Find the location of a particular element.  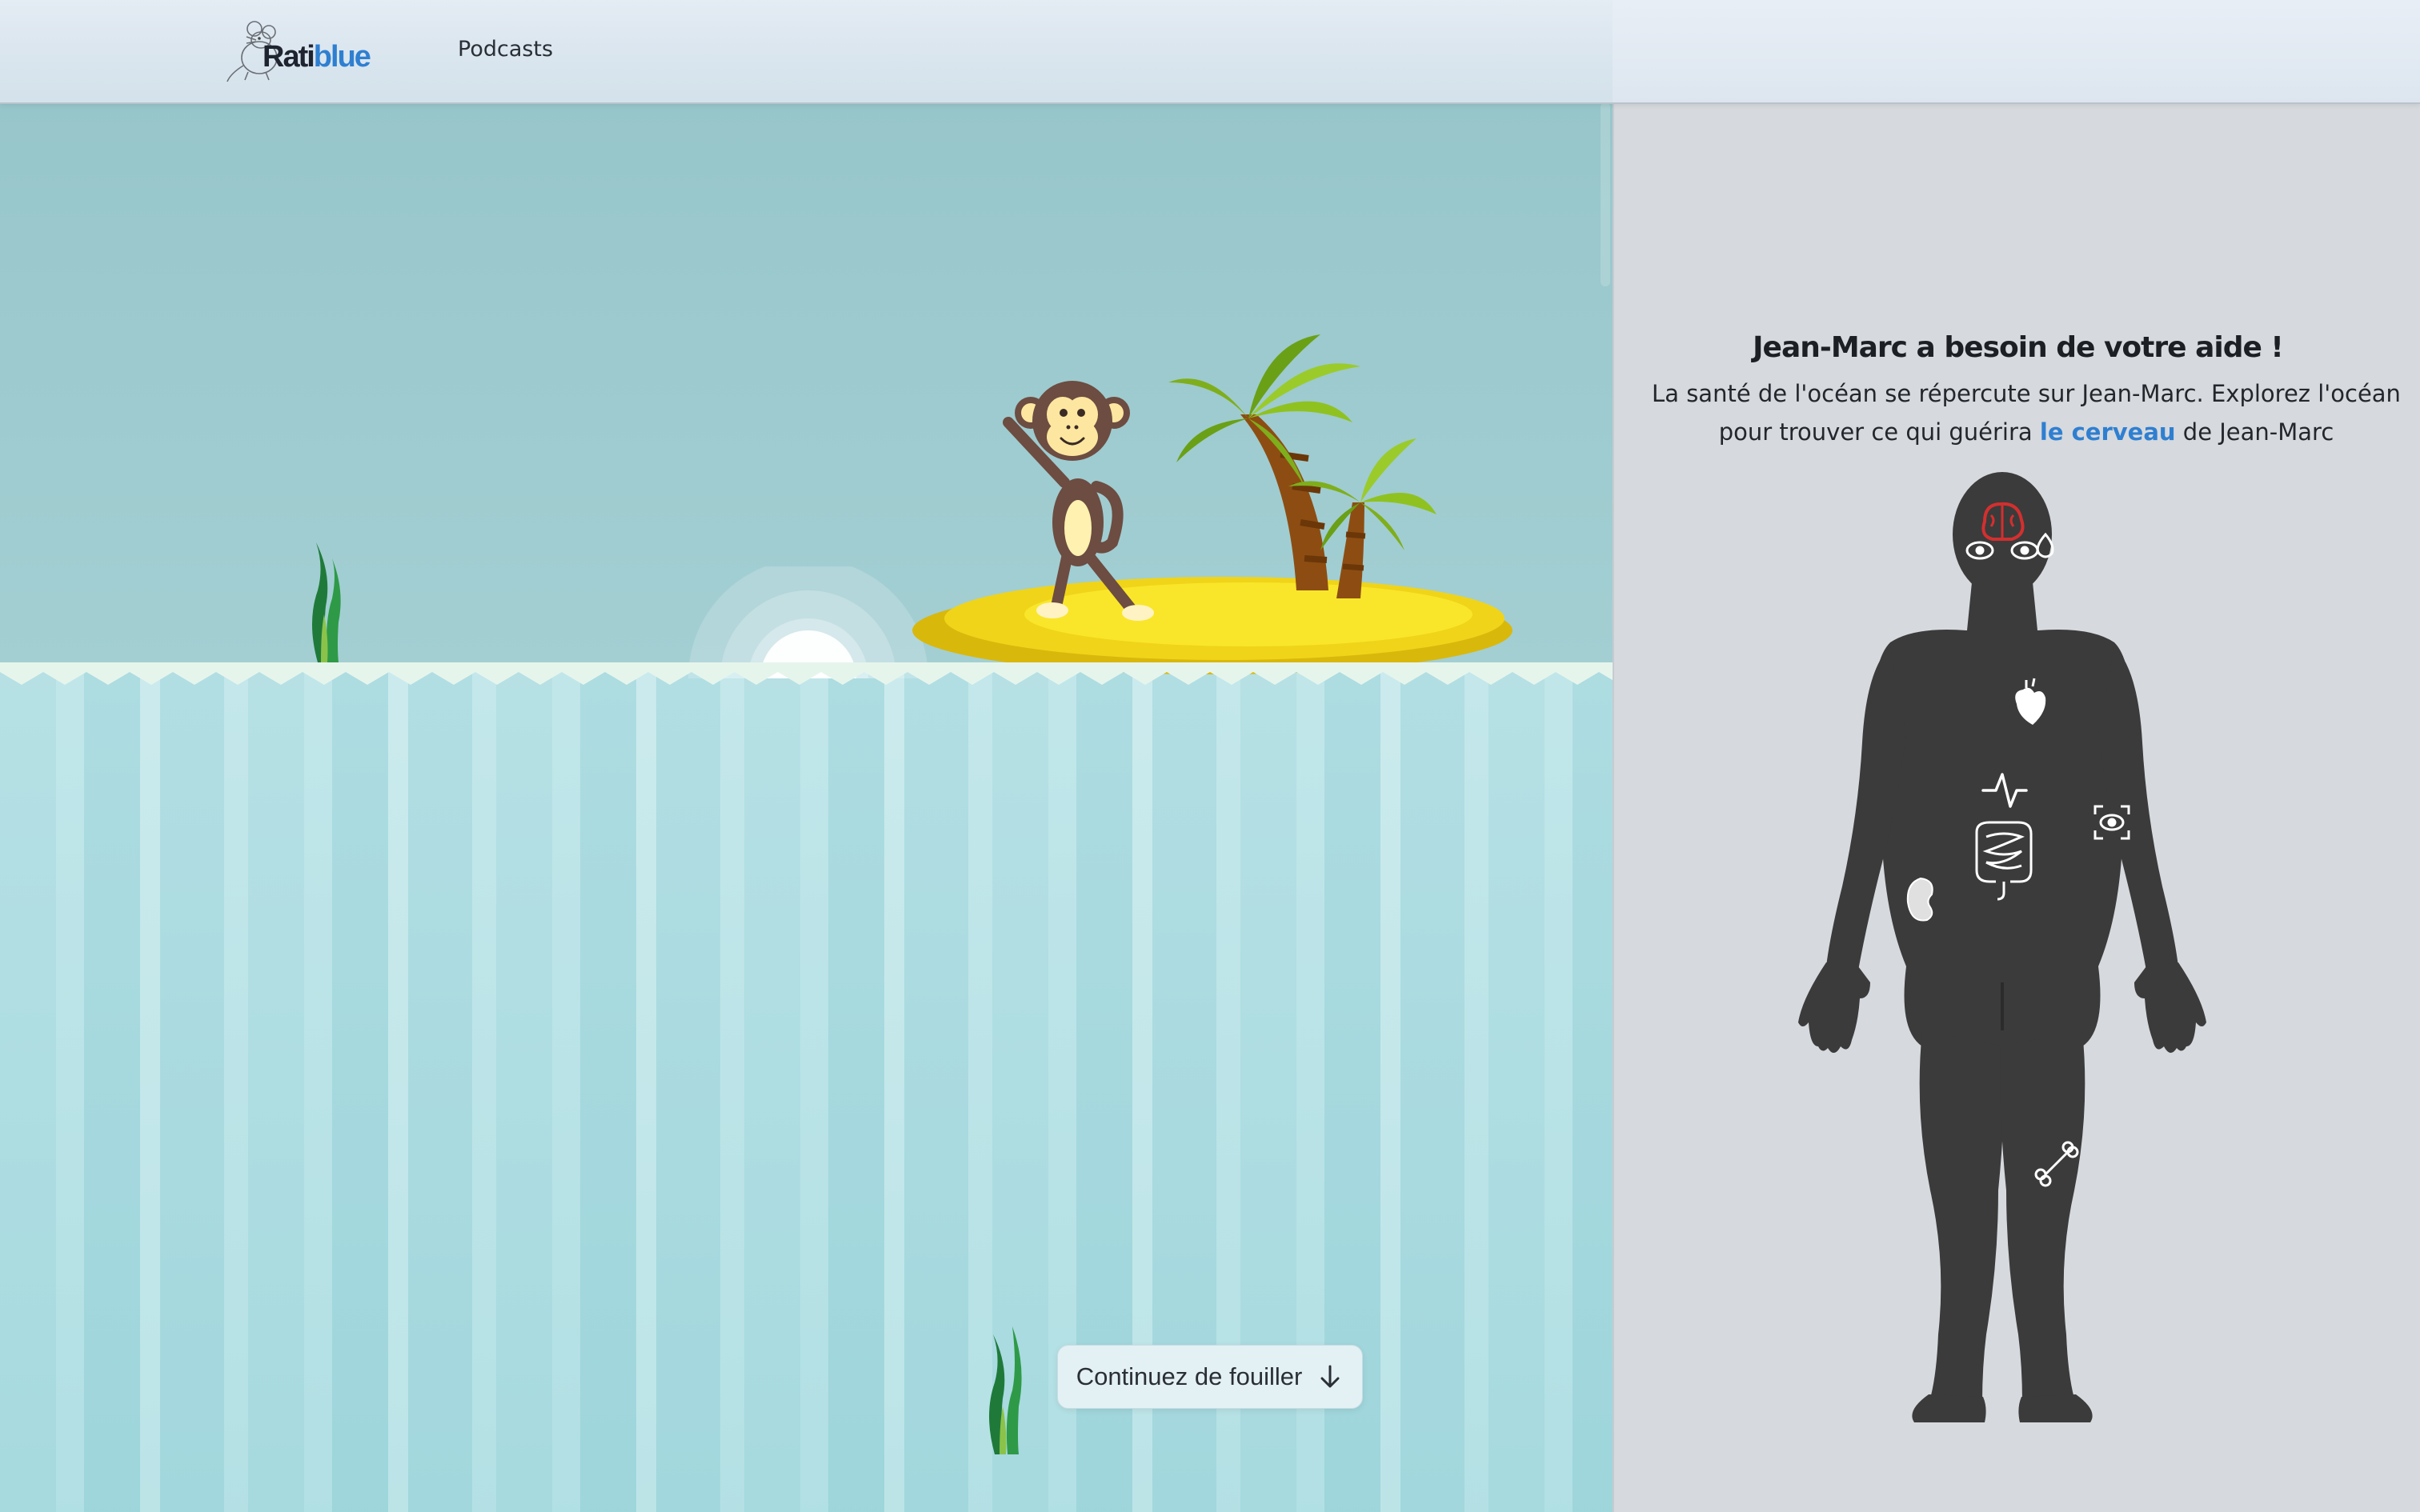

scene-scrollbar is located at coordinates (1605, 194).